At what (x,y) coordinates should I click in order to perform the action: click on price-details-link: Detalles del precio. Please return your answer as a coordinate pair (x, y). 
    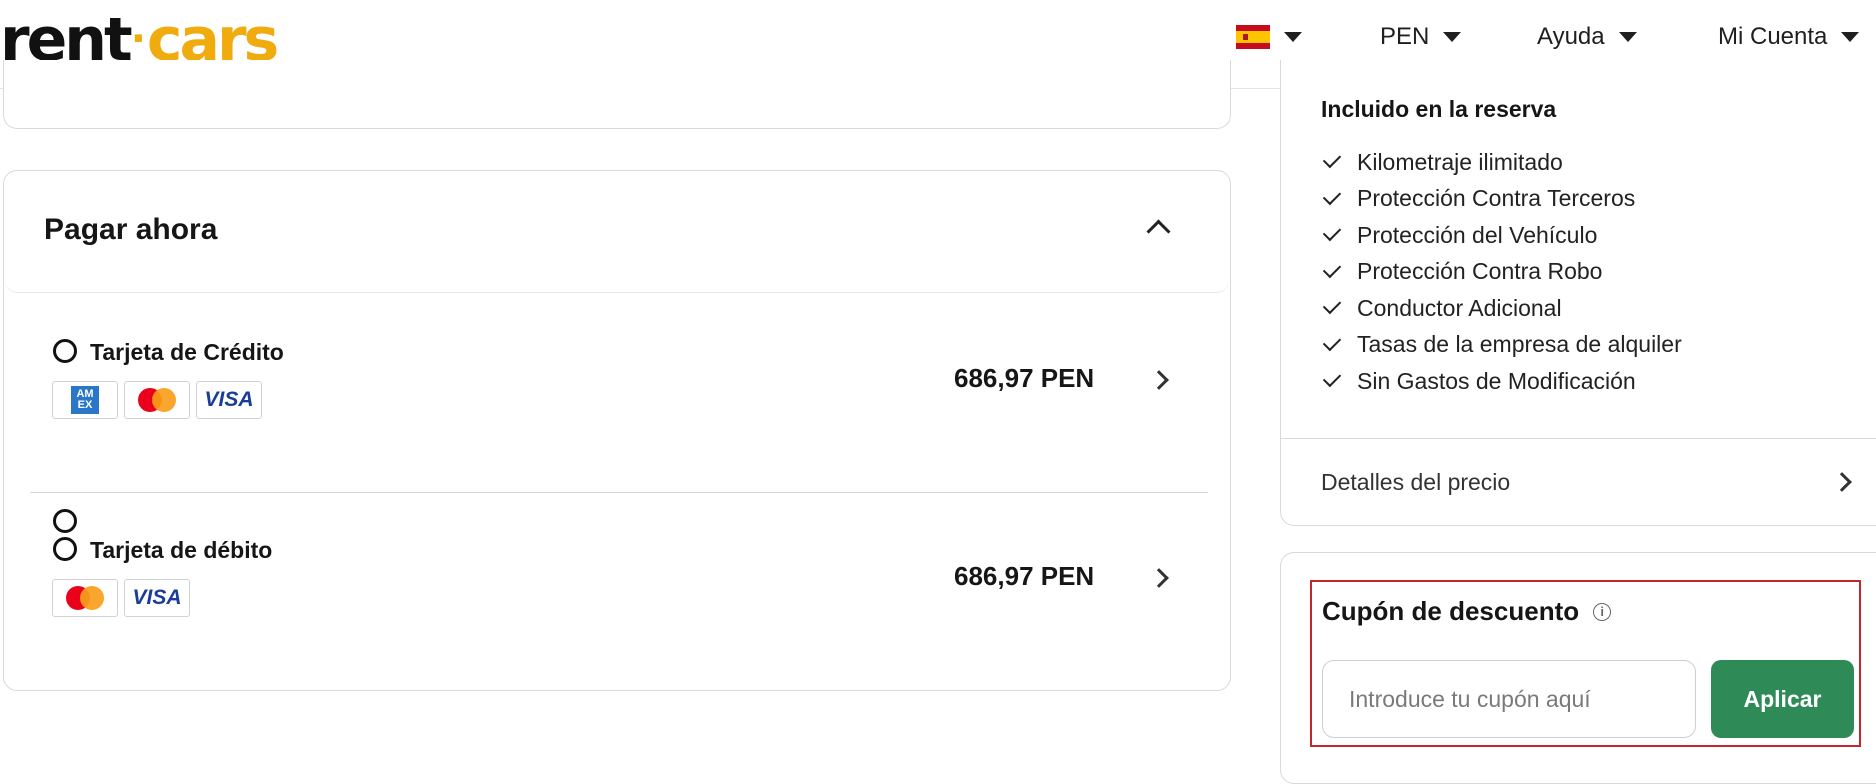
    Looking at the image, I should click on (1578, 482).